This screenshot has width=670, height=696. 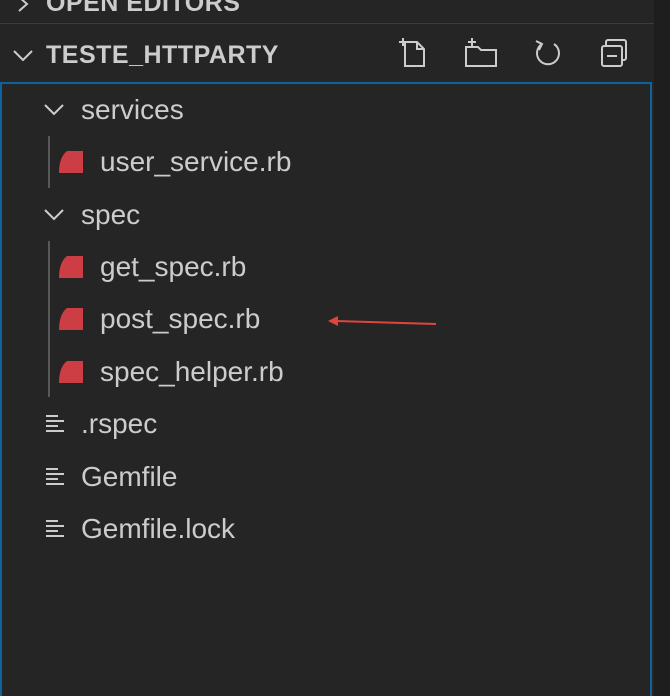 What do you see at coordinates (173, 266) in the screenshot?
I see `file-label: get_spec.rb` at bounding box center [173, 266].